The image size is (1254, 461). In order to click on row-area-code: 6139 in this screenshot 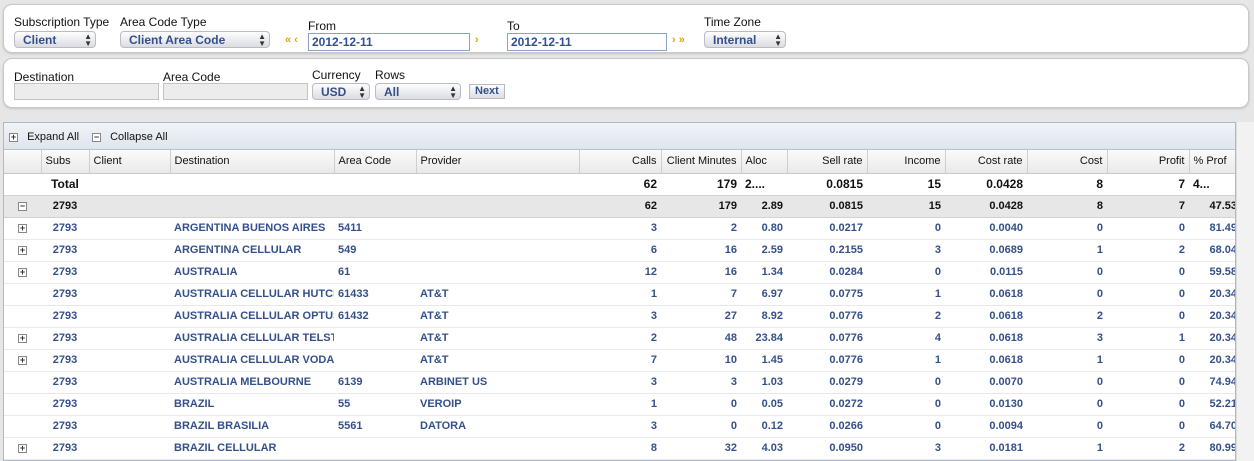, I will do `click(375, 382)`.